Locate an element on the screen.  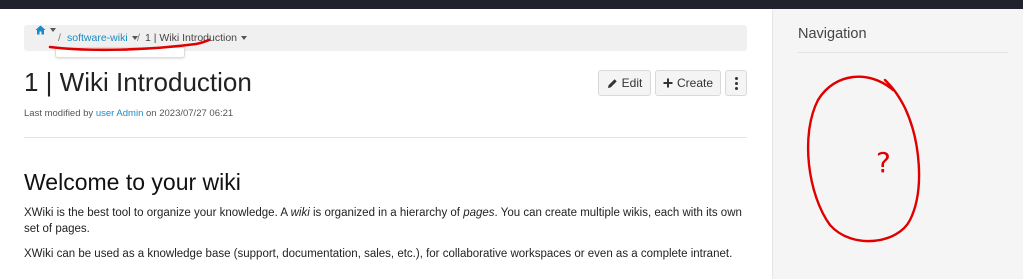
more-actions-button is located at coordinates (736, 83).